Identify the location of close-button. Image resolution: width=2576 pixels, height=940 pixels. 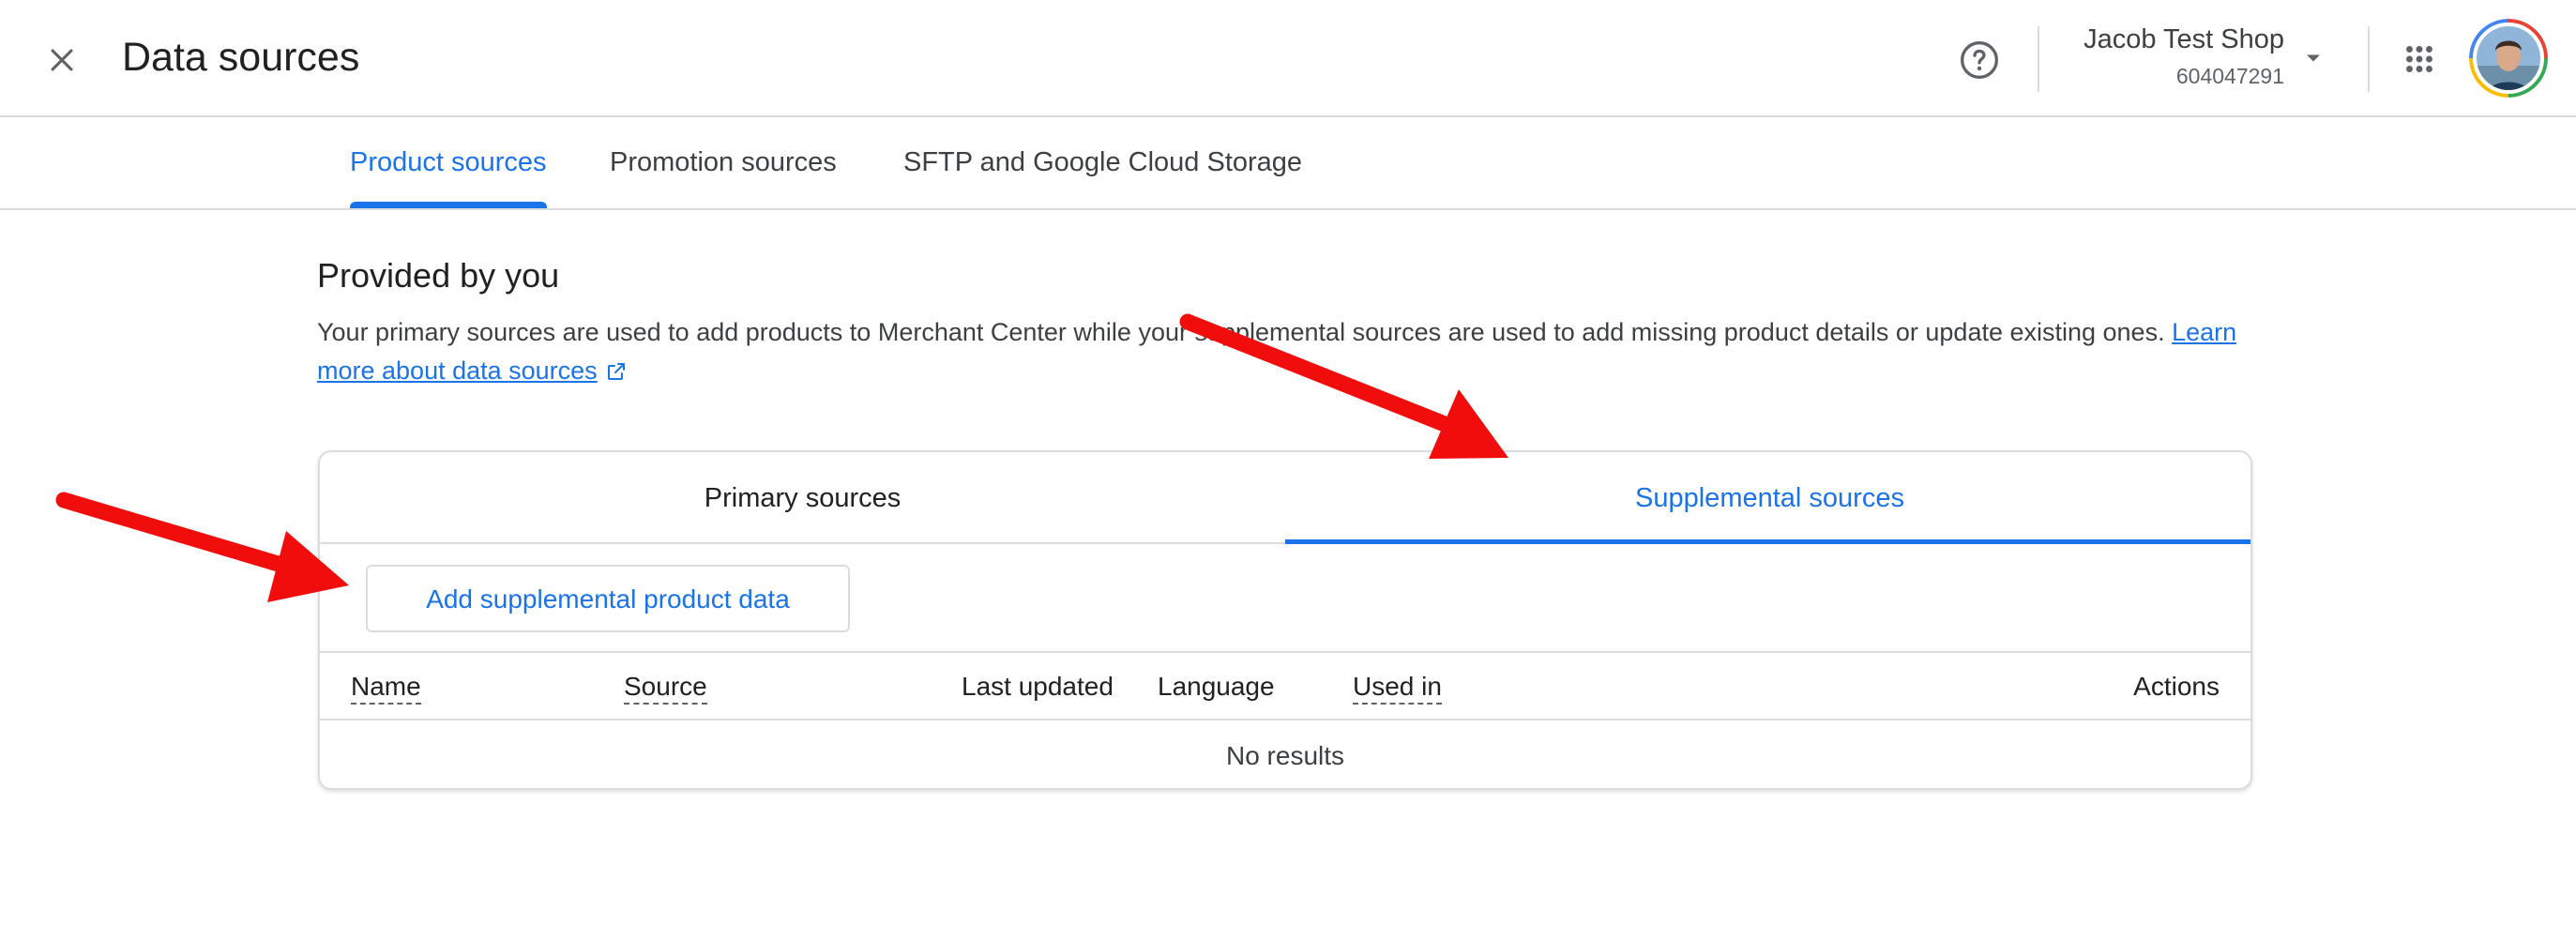
(62, 60).